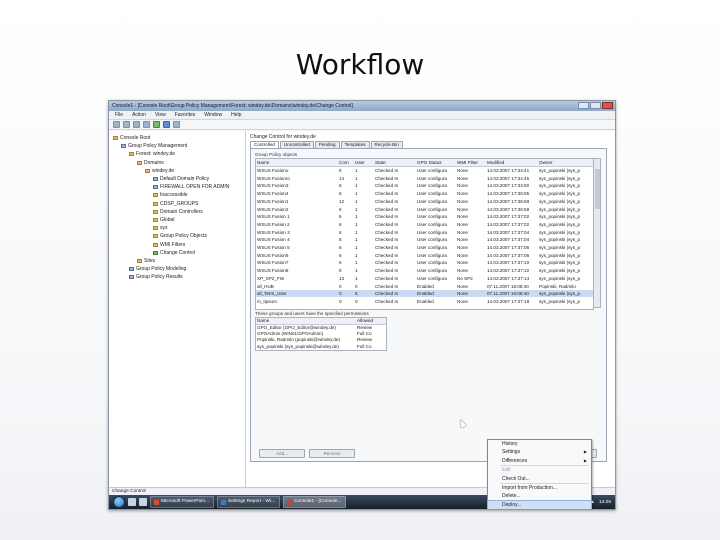  I want to click on minimize-icon, so click(583, 105).